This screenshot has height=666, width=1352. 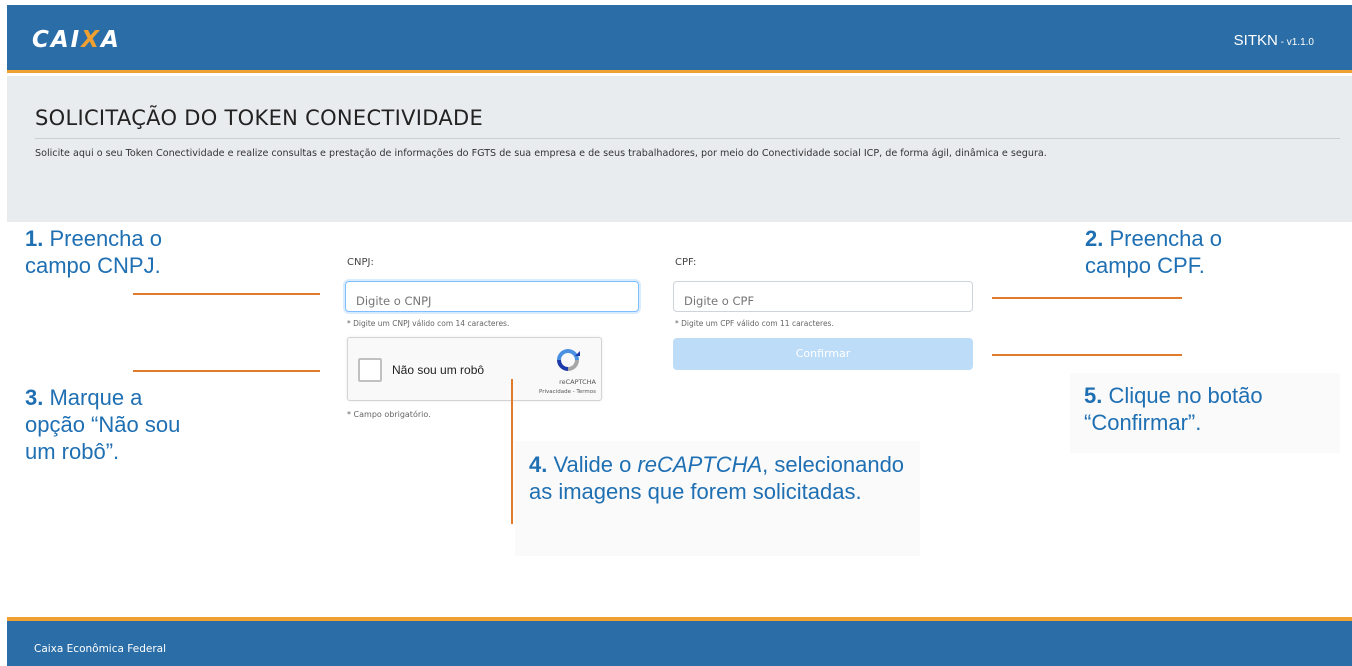 I want to click on callout-2: 2. Preencha o campo CPF., so click(x=1185, y=252).